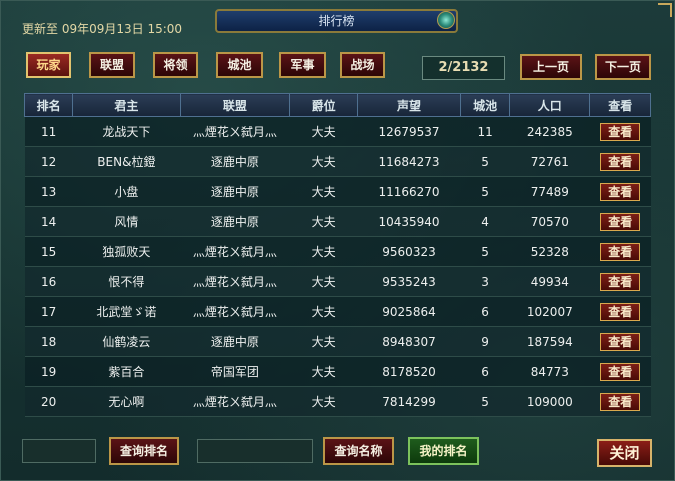 This screenshot has height=481, width=675. Describe the element at coordinates (48, 131) in the screenshot. I see `rank-cell: 11` at that location.